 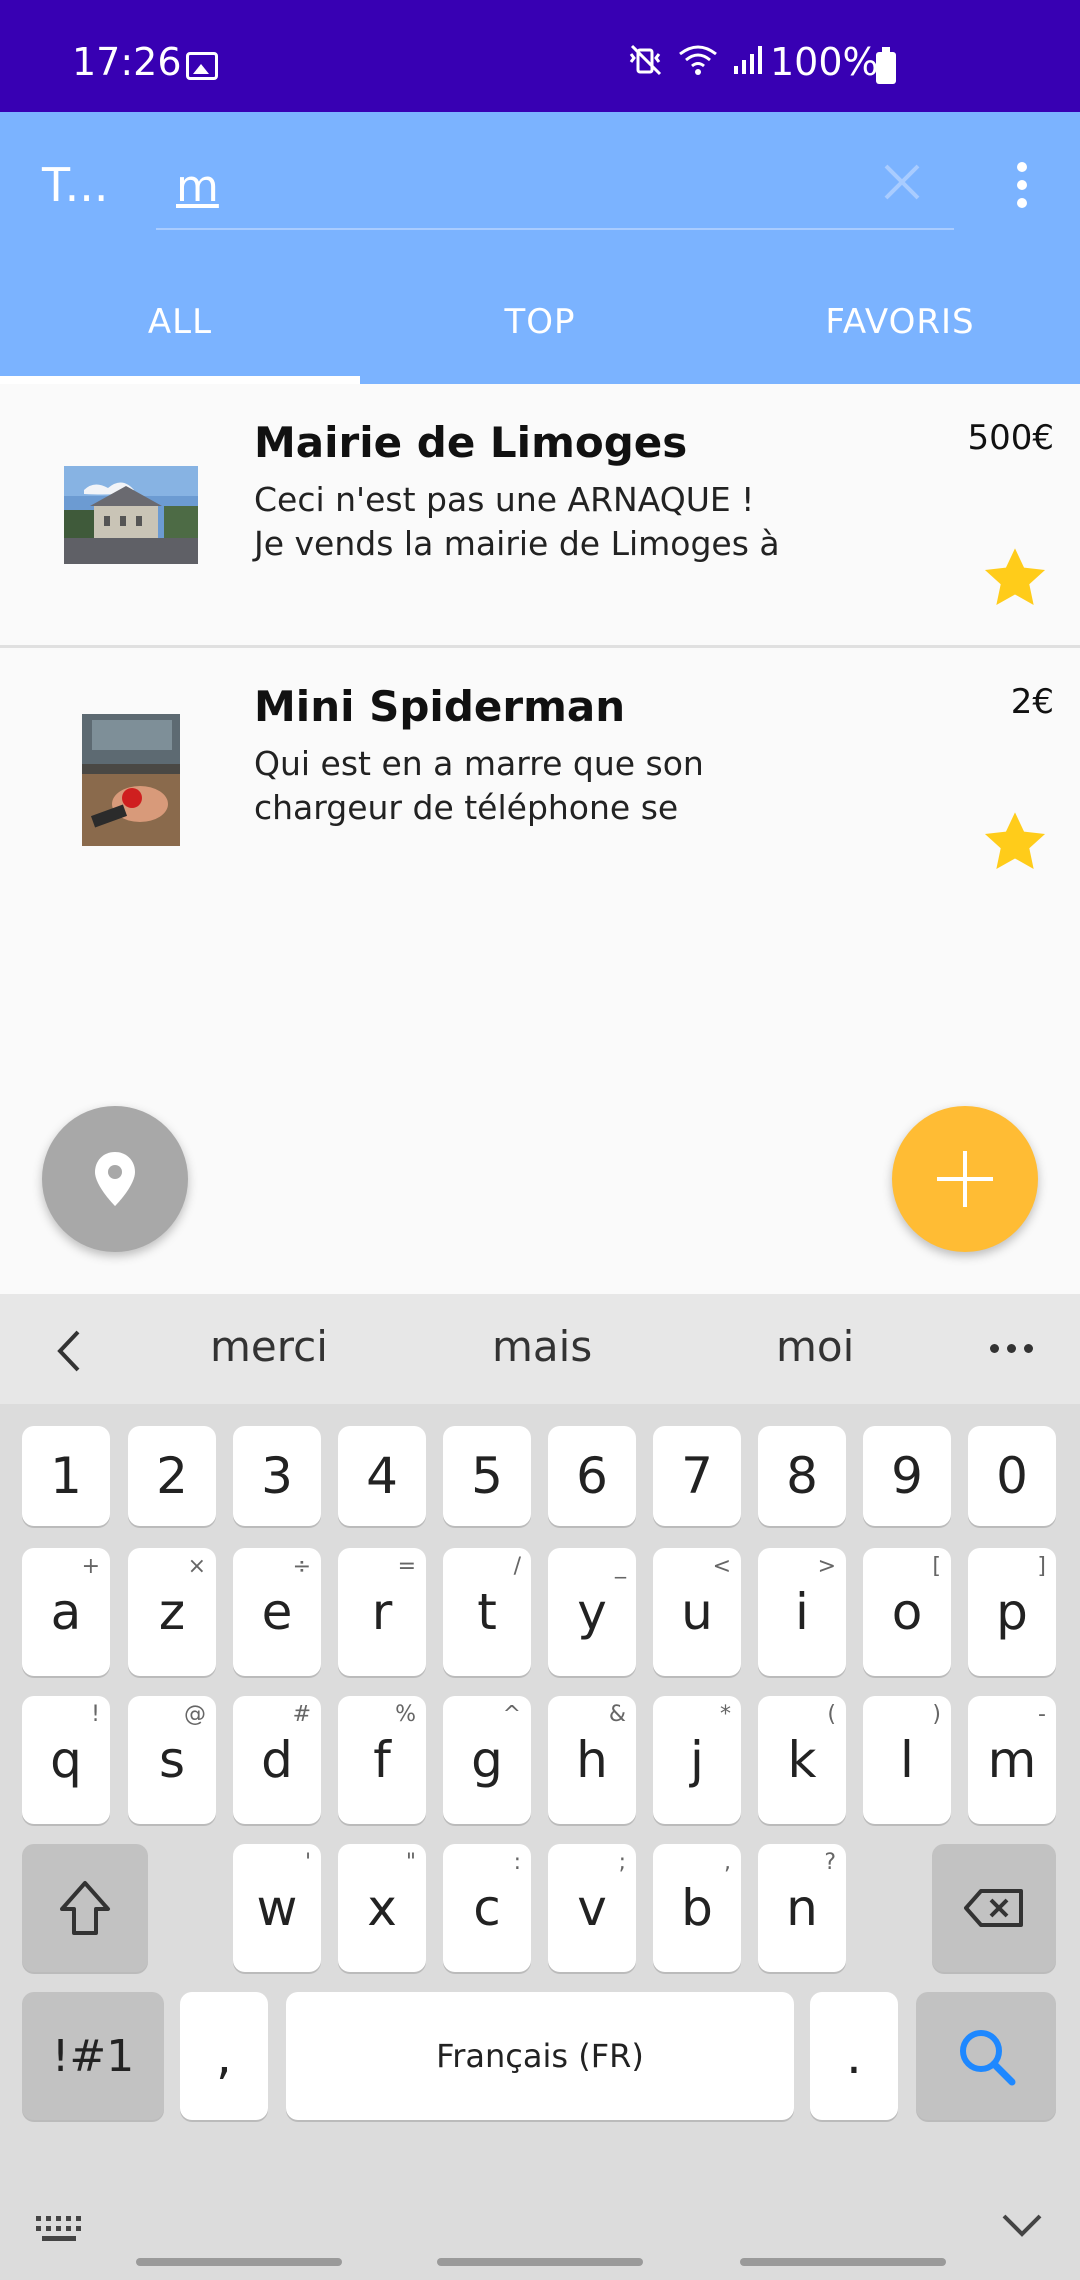 I want to click on search-field, so click(x=555, y=185).